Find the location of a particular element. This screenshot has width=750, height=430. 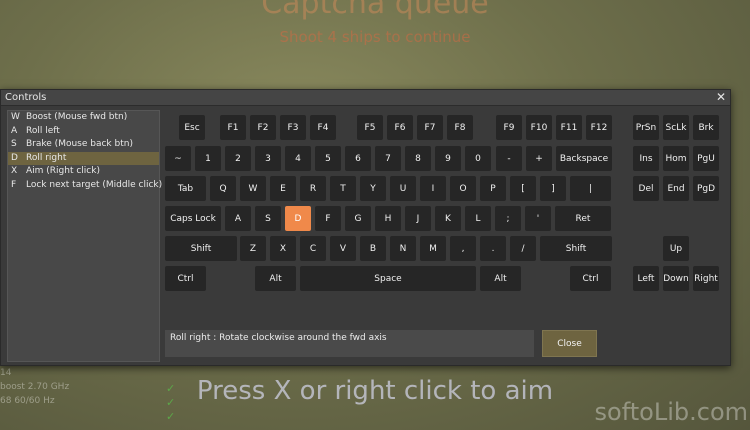

binding-item: F Lock next target (Middle click) is located at coordinates (85, 186).